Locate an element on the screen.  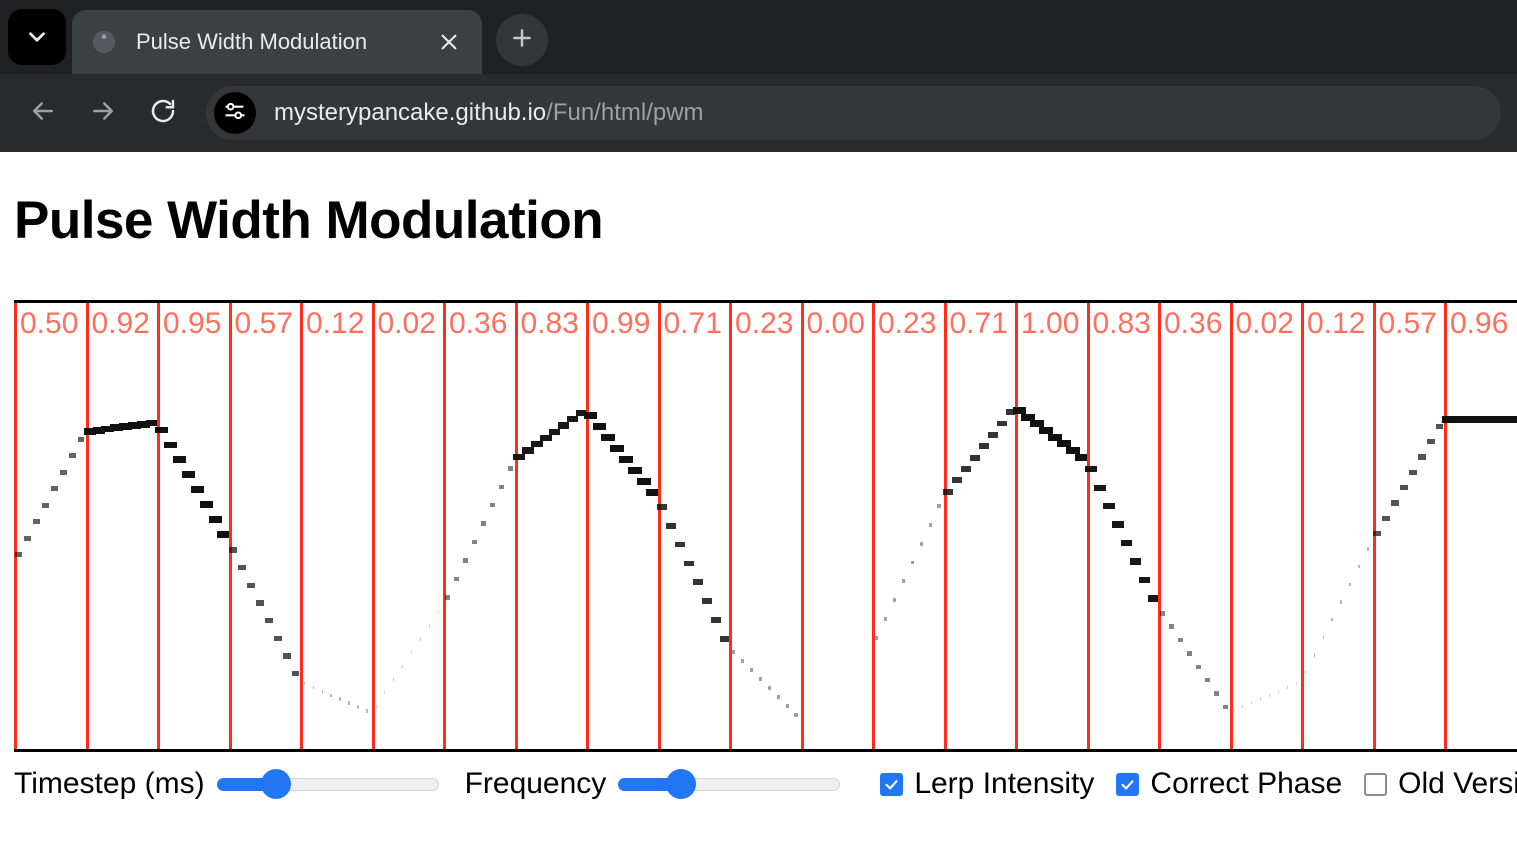
check-icon is located at coordinates (1127, 784).